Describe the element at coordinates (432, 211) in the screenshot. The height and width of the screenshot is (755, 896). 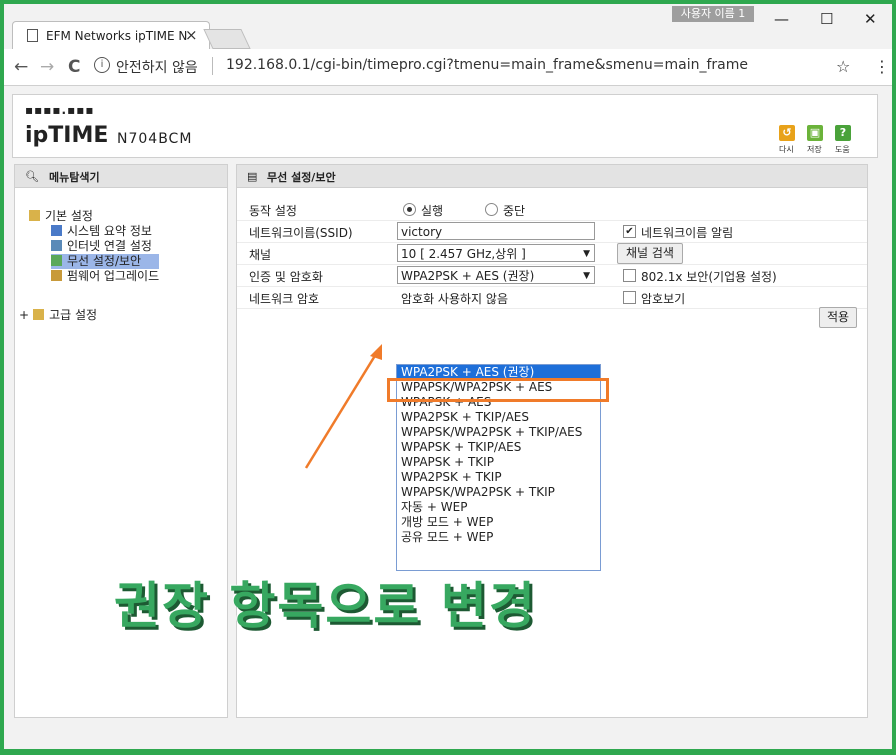
I see `radio-run-label: 실행` at that location.